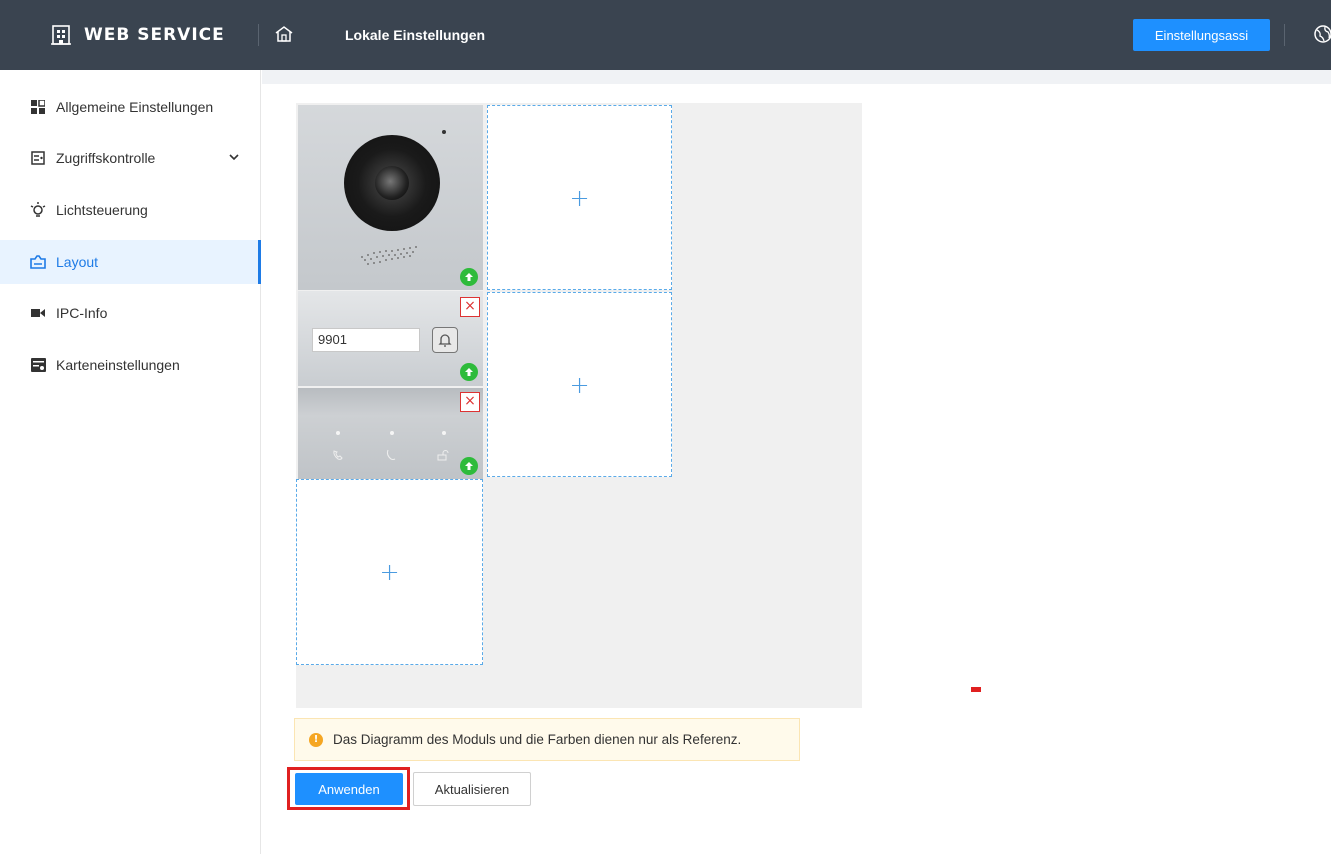 The image size is (1331, 854). I want to click on camera-icon, so click(38, 313).